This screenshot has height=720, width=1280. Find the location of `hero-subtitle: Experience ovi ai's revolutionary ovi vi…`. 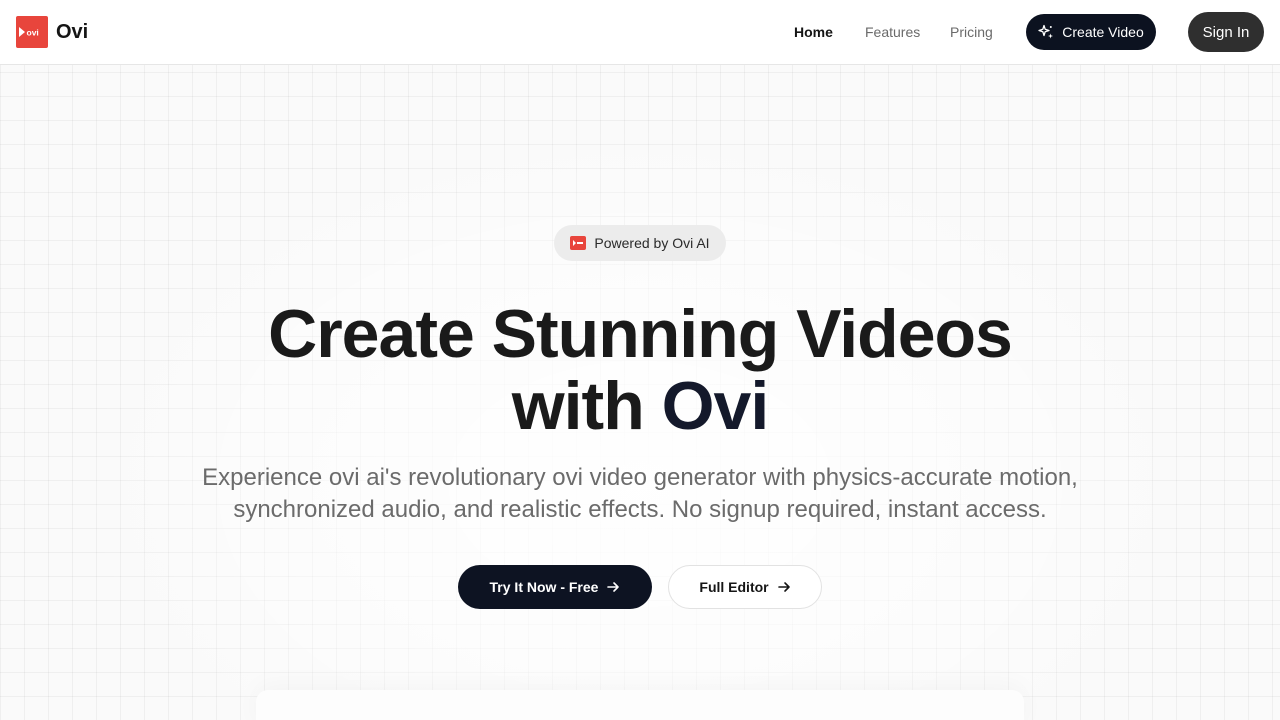

hero-subtitle: Experience ovi ai's revolutionary ovi vi… is located at coordinates (640, 493).